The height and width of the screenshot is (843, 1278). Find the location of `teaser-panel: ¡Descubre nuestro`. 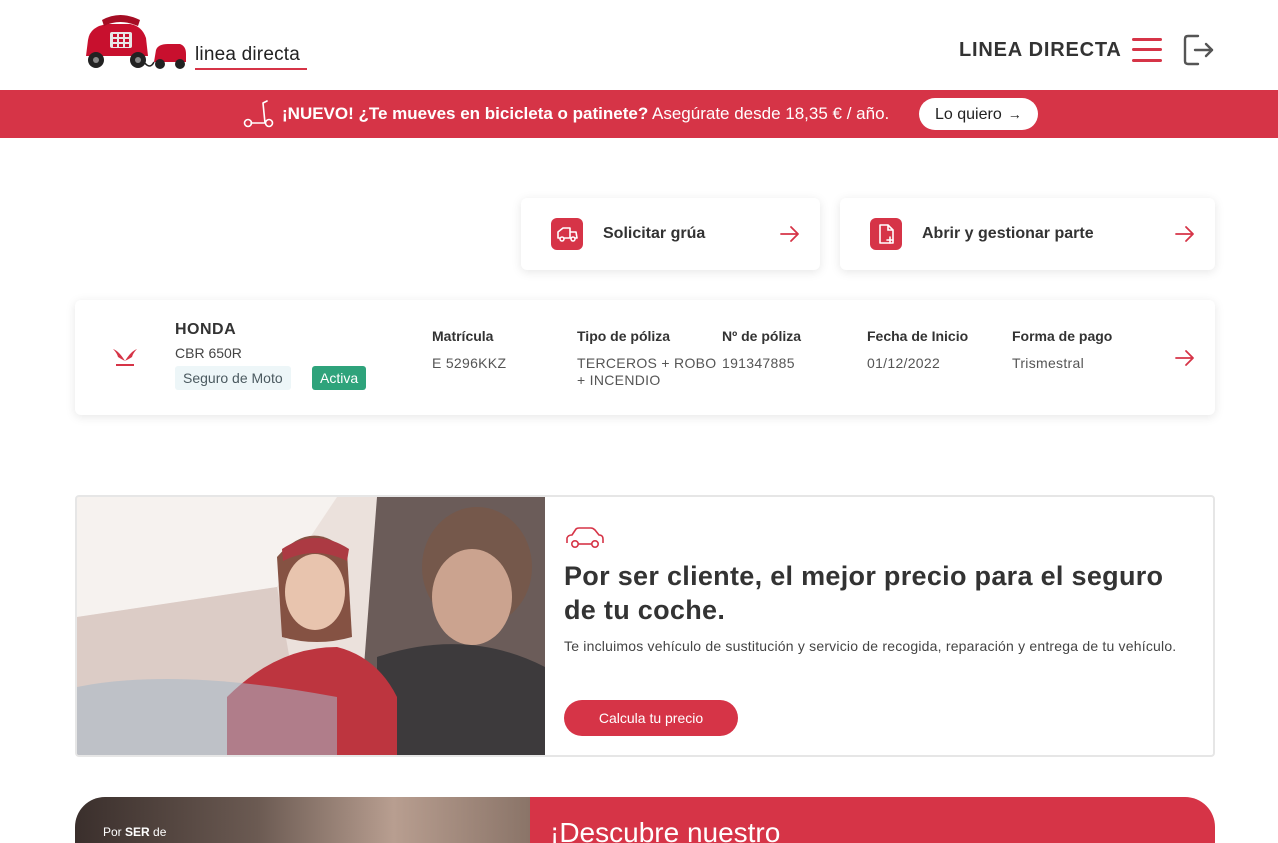

teaser-panel: ¡Descubre nuestro is located at coordinates (872, 820).